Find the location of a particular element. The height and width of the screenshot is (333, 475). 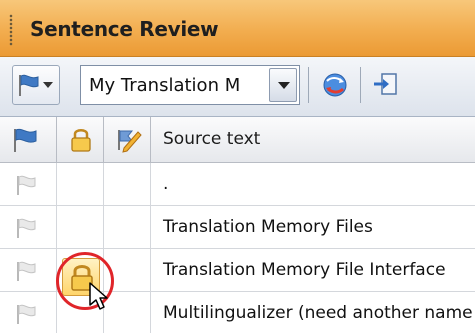

row-source-cell: Multilingualizer (need another name is located at coordinates (313, 312).